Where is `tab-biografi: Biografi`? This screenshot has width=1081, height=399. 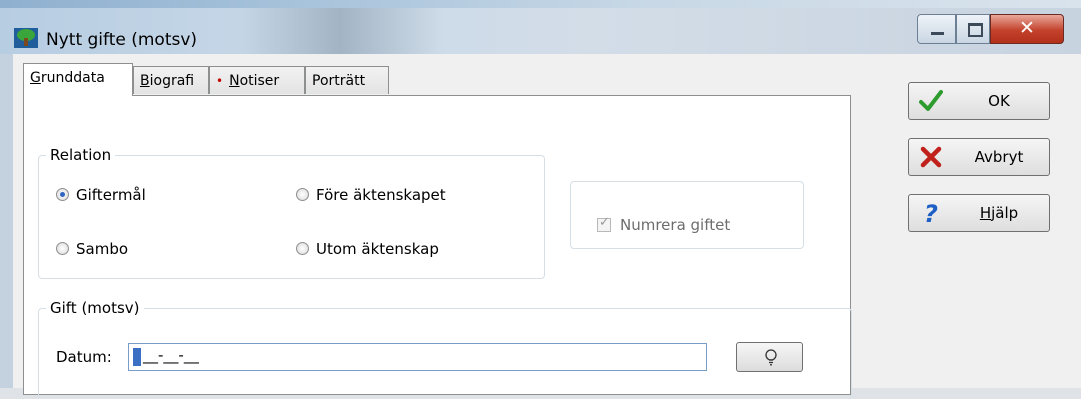 tab-biografi: Biografi is located at coordinates (171, 80).